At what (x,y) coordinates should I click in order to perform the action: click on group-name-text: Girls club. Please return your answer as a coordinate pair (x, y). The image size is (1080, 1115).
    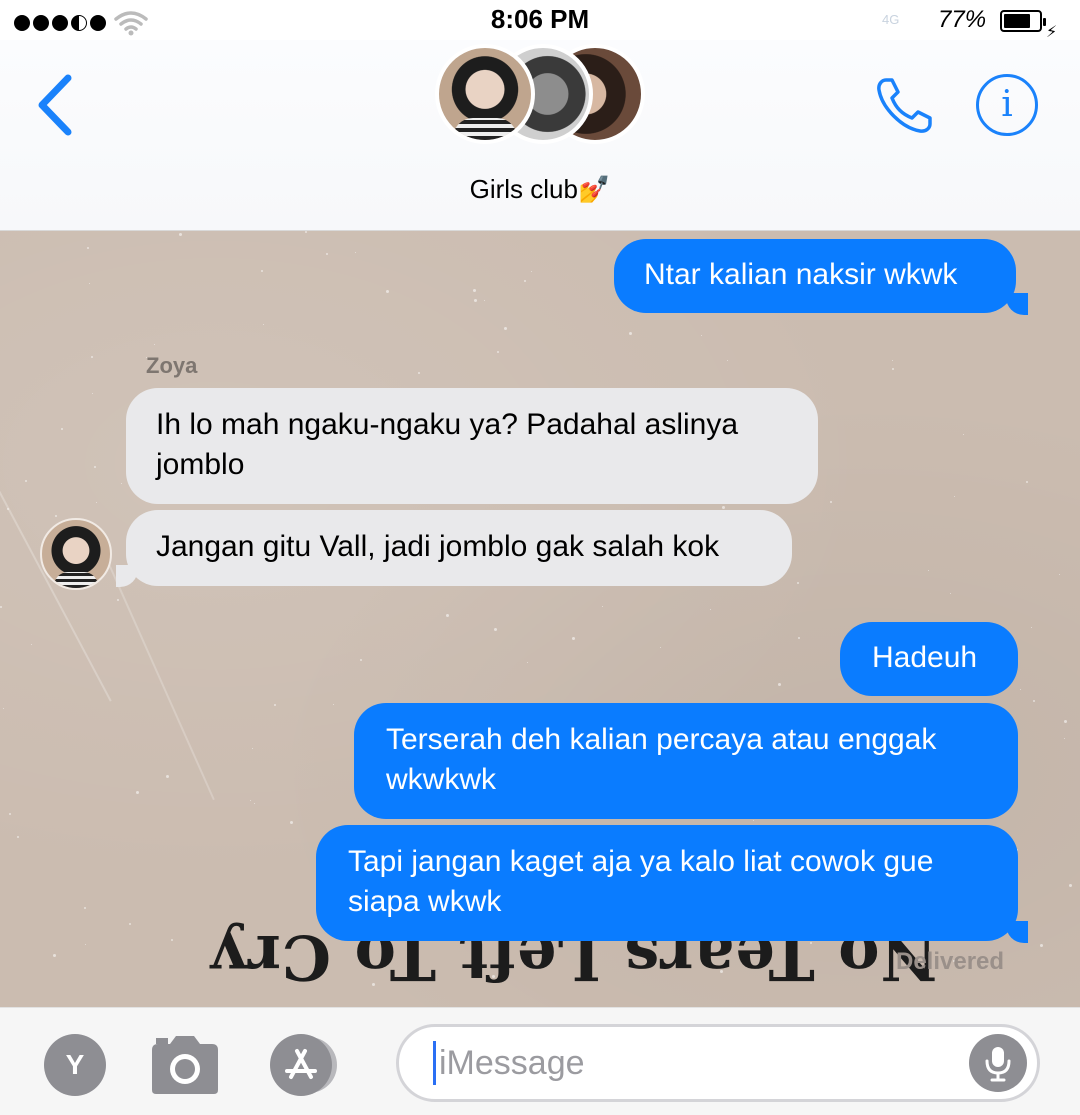
    Looking at the image, I should click on (523, 189).